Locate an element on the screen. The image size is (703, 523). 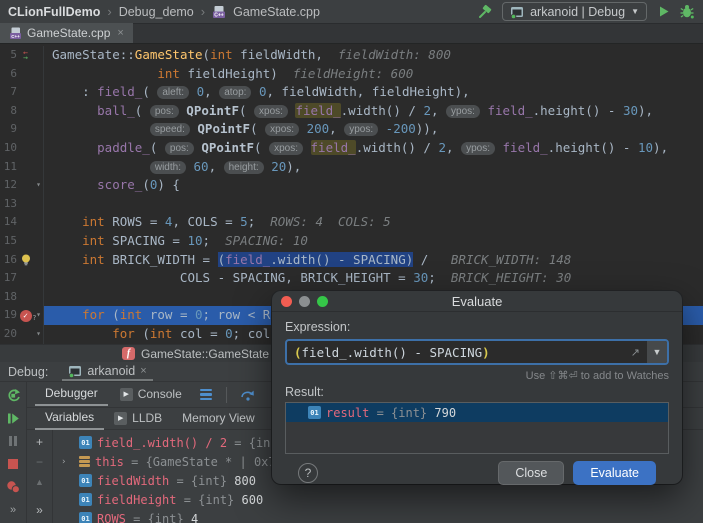
variable-name: fieldHeight is located at coordinates (137, 499).